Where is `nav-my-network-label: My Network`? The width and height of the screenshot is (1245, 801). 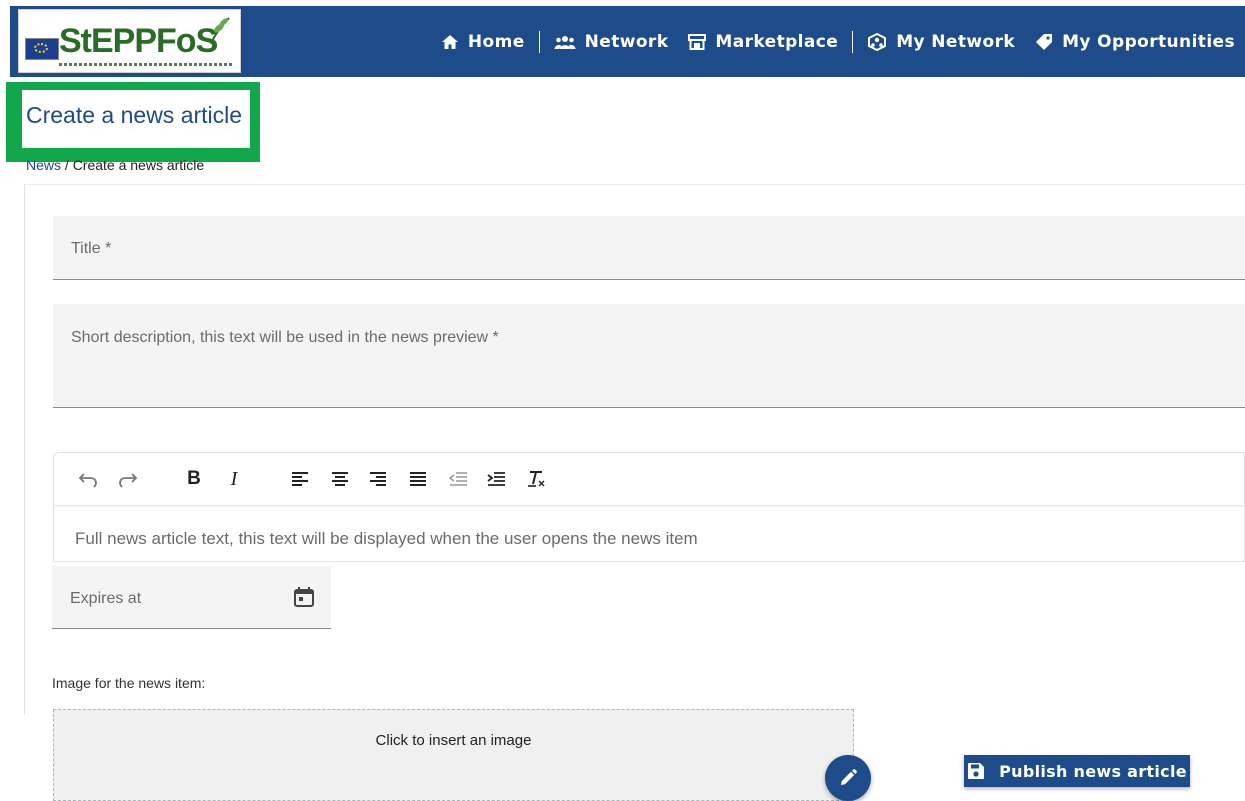
nav-my-network-label: My Network is located at coordinates (956, 41).